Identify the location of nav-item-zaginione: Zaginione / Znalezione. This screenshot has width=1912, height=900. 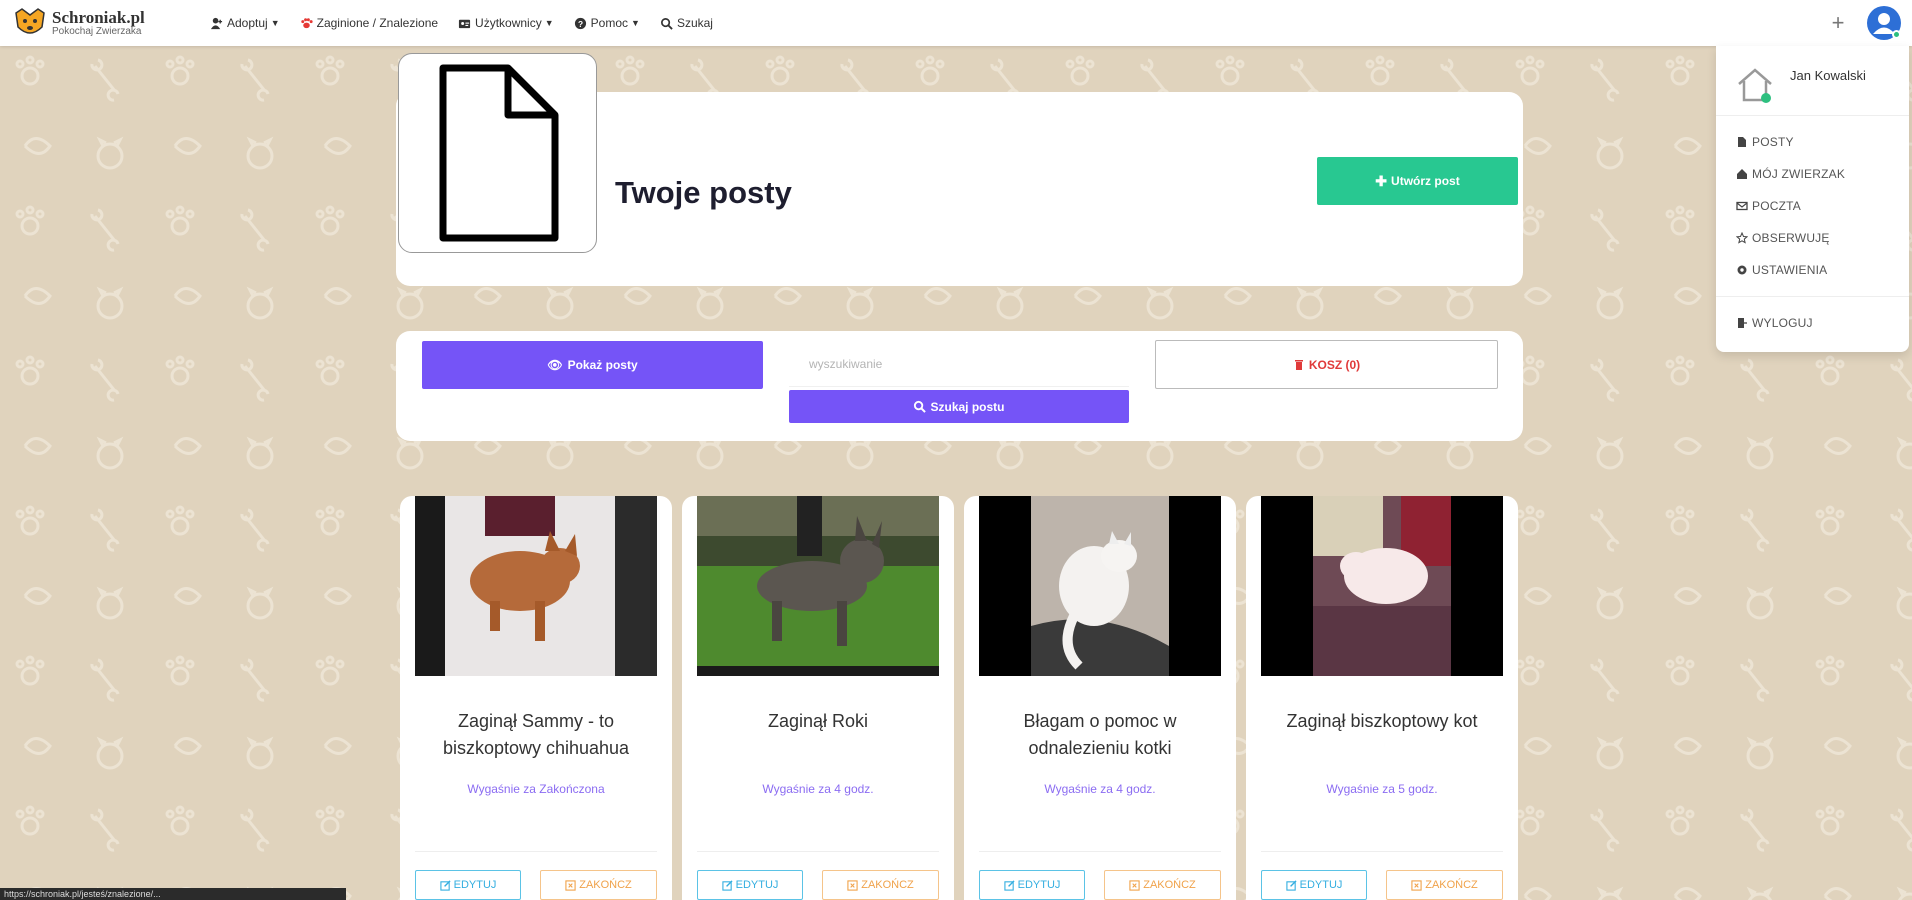
(369, 23).